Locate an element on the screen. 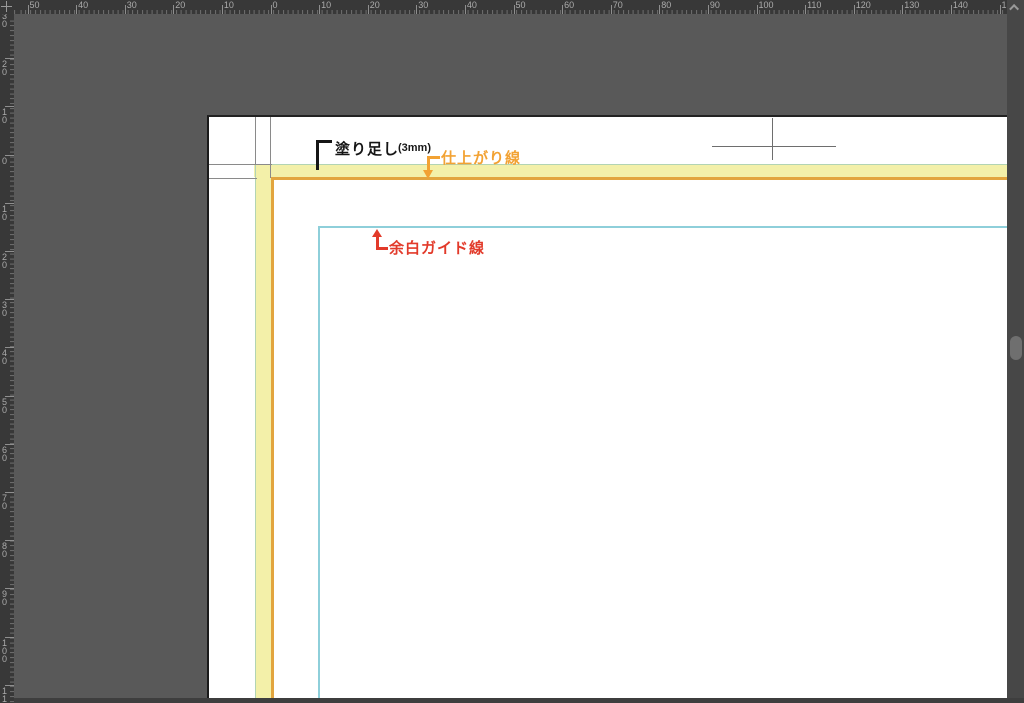 This screenshot has height=703, width=1024. bleed-border-line-horizontal is located at coordinates (630, 164).